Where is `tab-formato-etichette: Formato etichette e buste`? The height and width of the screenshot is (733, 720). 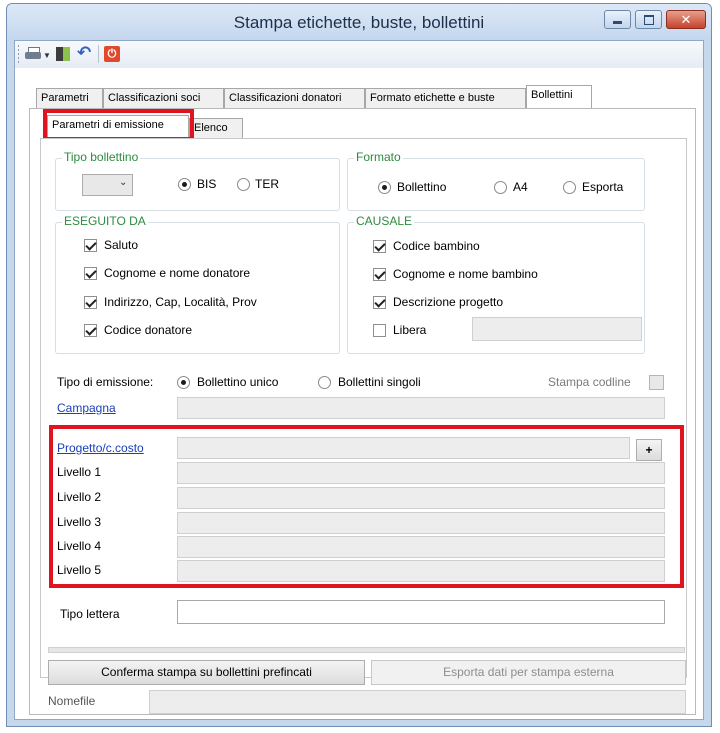
tab-formato-etichette: Formato etichette e buste is located at coordinates (445, 98).